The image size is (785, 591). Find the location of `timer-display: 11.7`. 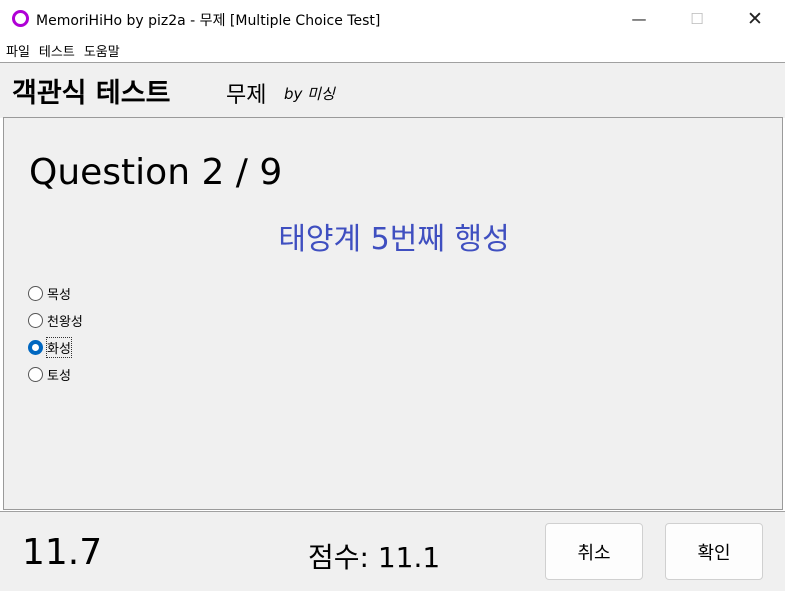

timer-display: 11.7 is located at coordinates (62, 552).